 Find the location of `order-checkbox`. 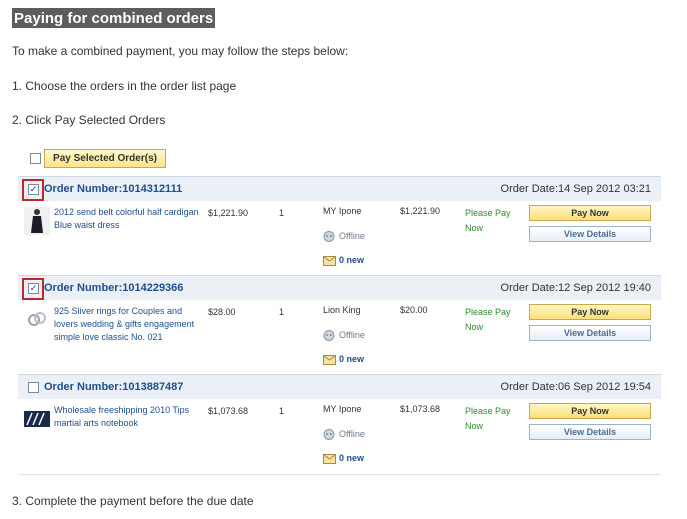

order-checkbox is located at coordinates (33, 387).